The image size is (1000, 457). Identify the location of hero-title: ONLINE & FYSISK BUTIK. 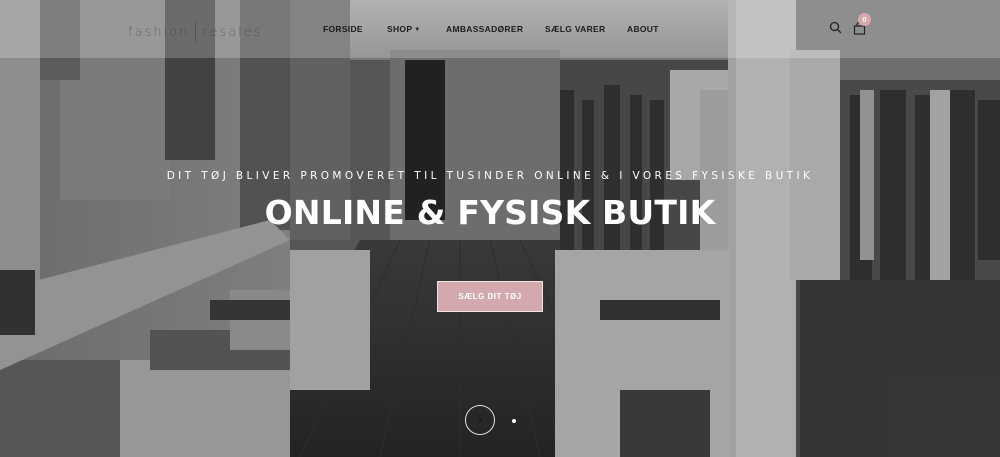
(490, 212).